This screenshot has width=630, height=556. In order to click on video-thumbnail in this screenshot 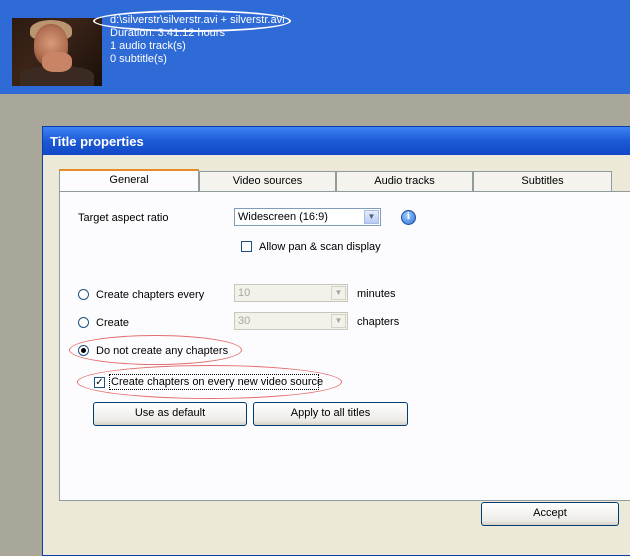, I will do `click(57, 52)`.